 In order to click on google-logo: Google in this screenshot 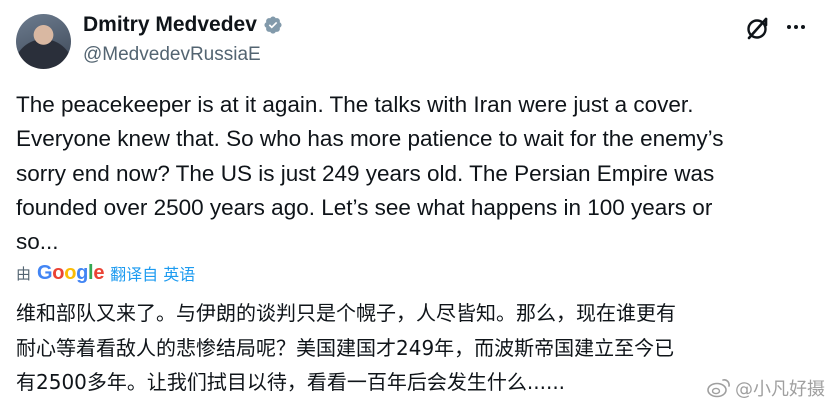, I will do `click(71, 272)`.